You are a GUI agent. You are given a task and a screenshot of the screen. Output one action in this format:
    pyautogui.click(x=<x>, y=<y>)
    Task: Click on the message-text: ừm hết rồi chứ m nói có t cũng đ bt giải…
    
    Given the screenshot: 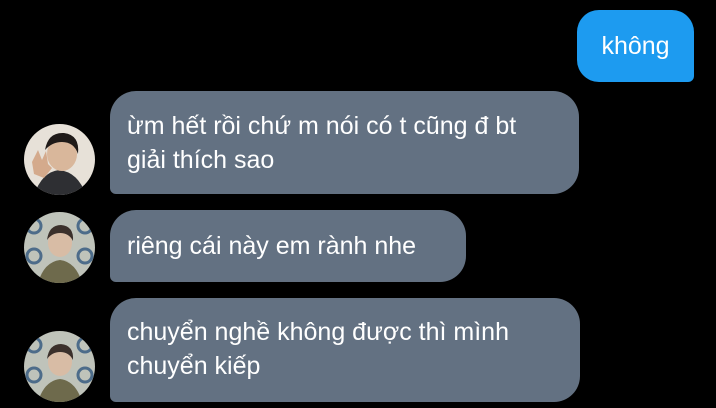 What is the action you would take?
    pyautogui.click(x=322, y=143)
    